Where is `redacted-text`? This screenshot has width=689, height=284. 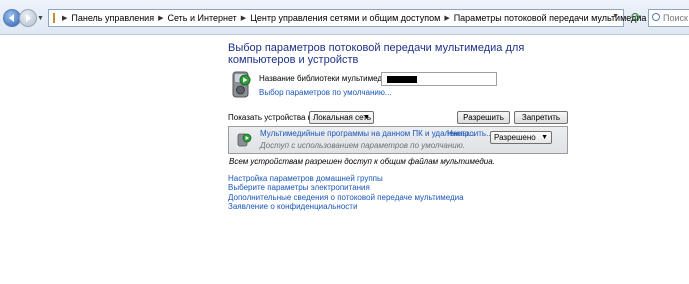 redacted-text is located at coordinates (402, 79).